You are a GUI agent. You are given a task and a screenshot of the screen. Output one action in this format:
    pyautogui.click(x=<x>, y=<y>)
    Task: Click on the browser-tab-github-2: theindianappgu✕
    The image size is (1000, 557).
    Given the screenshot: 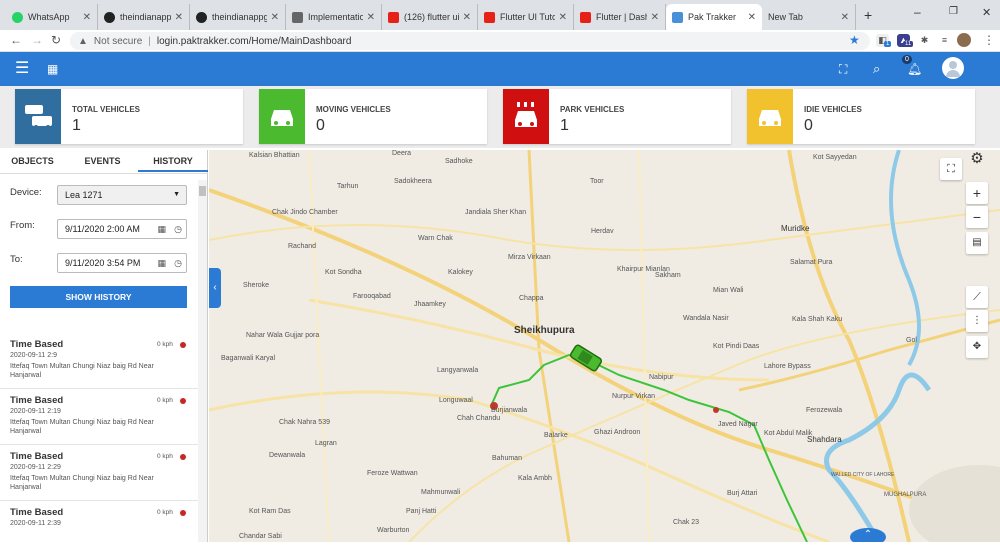 What is the action you would take?
    pyautogui.click(x=238, y=17)
    